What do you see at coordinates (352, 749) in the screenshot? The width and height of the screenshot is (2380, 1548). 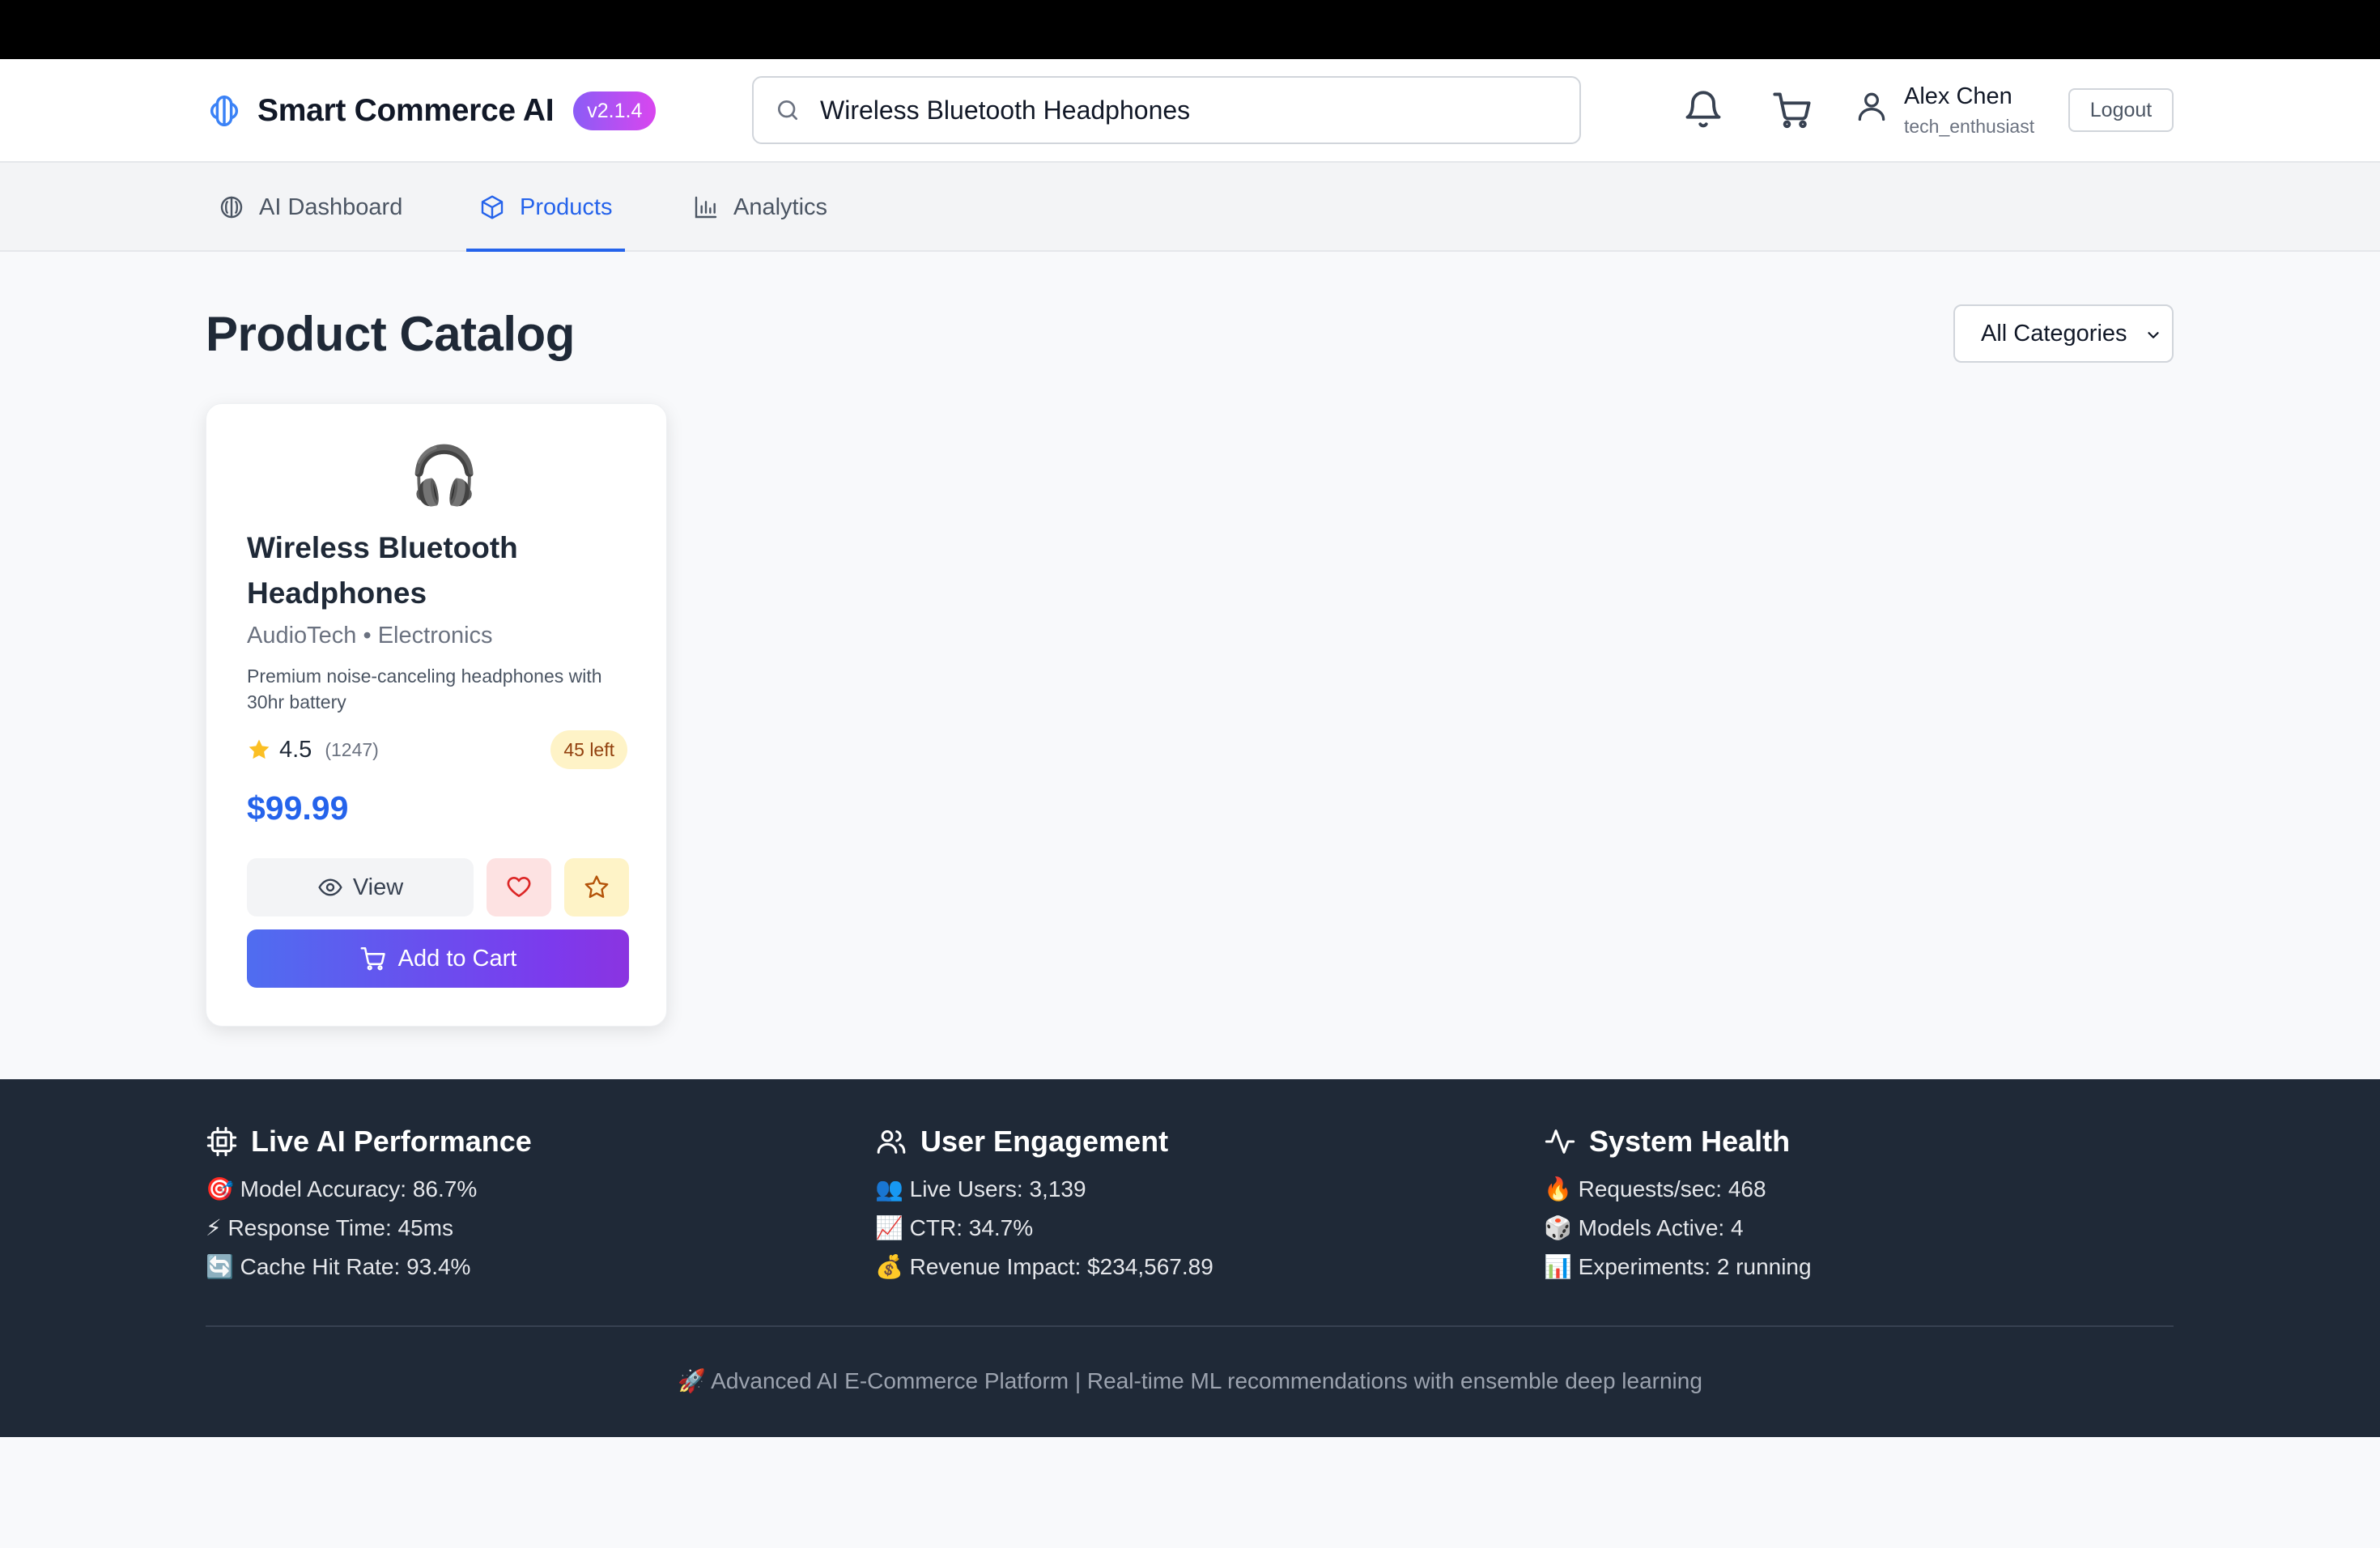 I see `review-count: (1247)` at bounding box center [352, 749].